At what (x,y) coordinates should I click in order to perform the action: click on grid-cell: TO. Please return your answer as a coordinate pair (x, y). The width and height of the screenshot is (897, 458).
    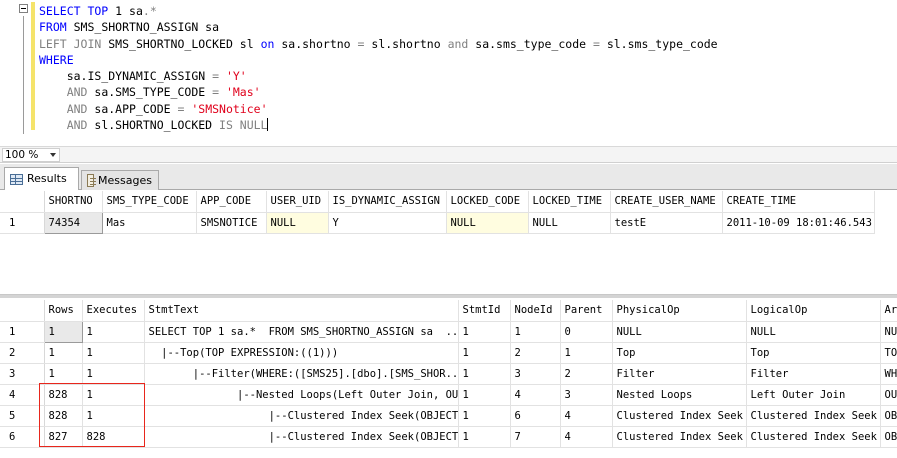
    Looking at the image, I should click on (888, 353).